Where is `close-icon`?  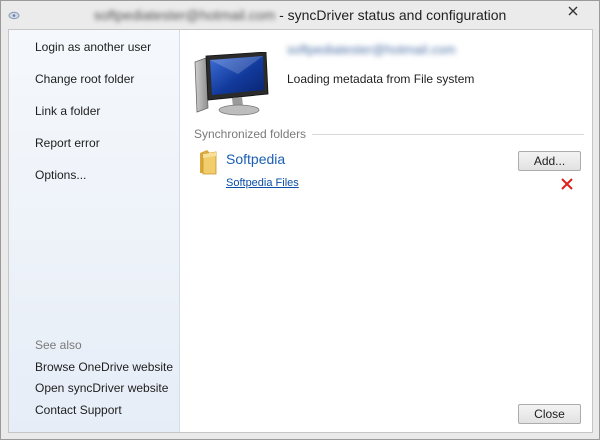 close-icon is located at coordinates (573, 11).